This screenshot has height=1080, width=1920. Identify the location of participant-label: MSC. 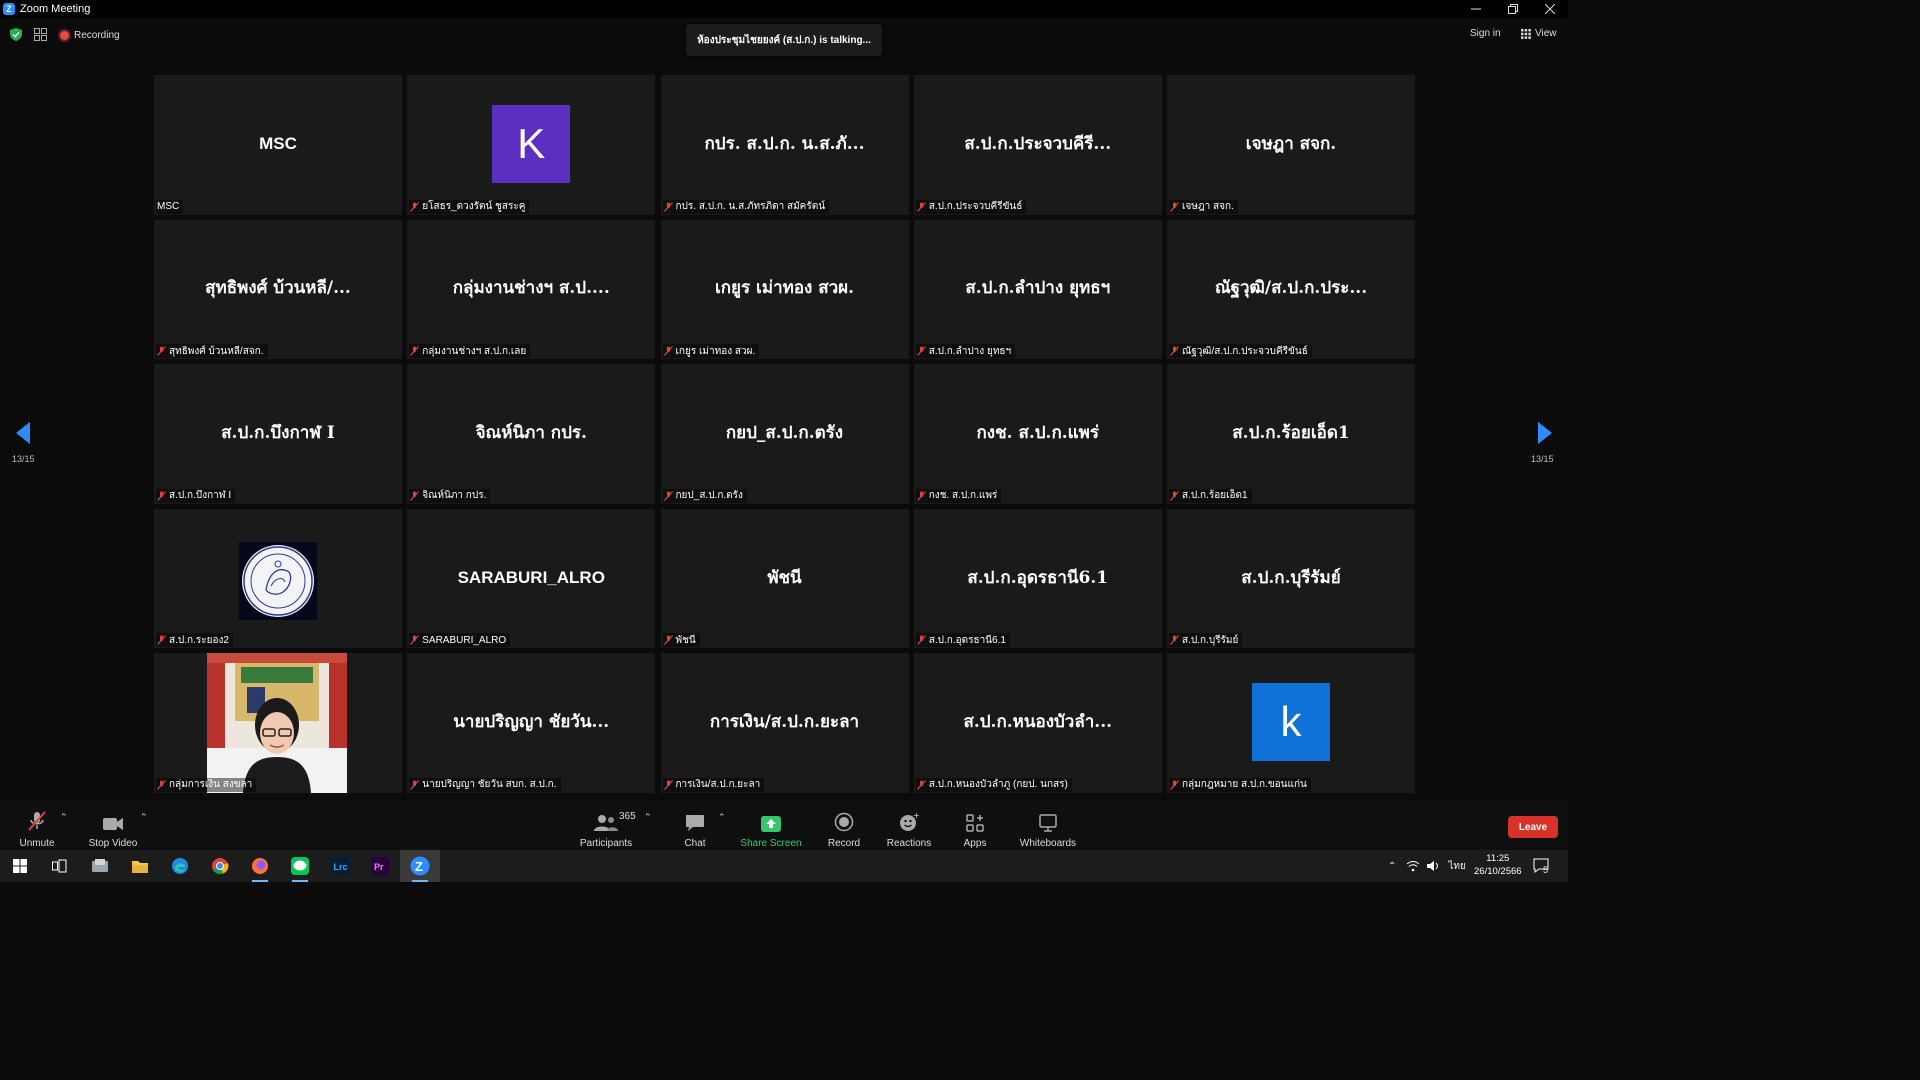
(170, 206).